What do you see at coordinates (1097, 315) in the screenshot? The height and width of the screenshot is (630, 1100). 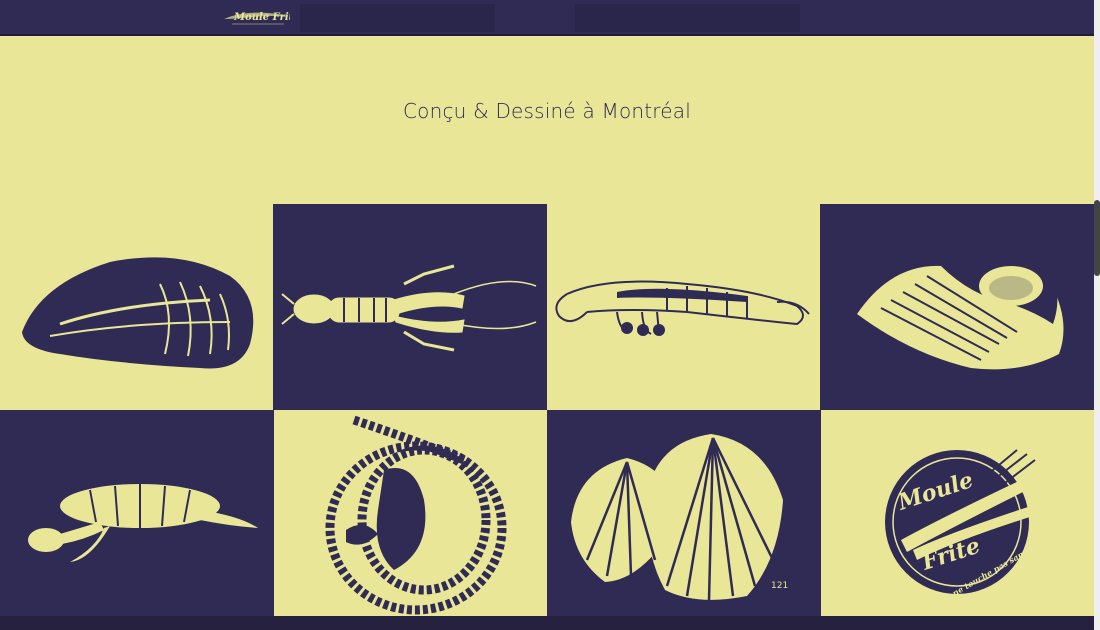 I see `page-scrollbar` at bounding box center [1097, 315].